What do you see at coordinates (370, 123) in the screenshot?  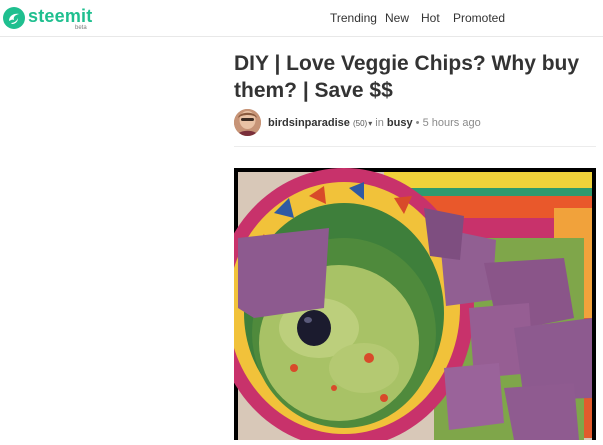 I see `author-menu-caret-icon: ▾` at bounding box center [370, 123].